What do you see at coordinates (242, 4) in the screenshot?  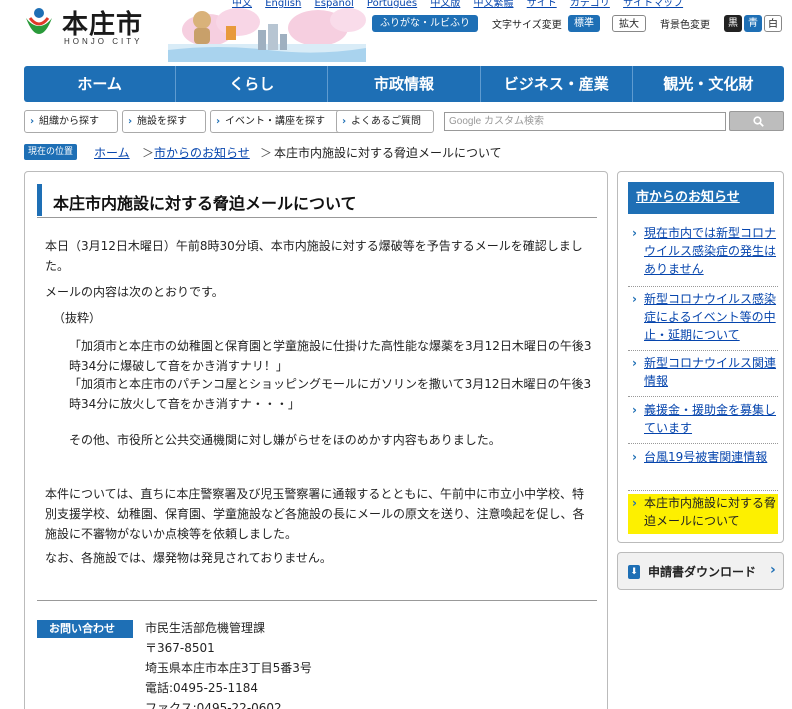 I see `top-link: 中文` at bounding box center [242, 4].